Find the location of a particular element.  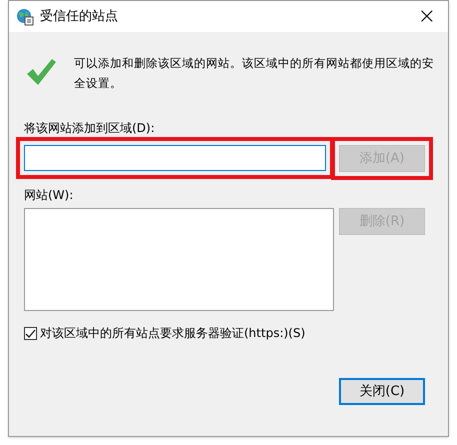

window-title: 受信任的站点 is located at coordinates (79, 17).